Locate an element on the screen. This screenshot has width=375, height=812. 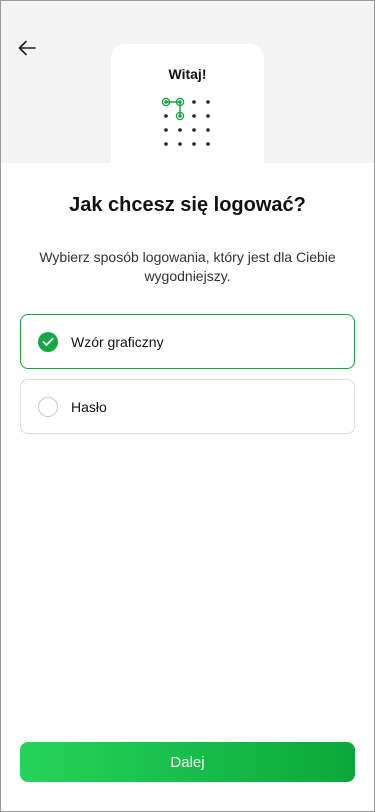
next-button: Dalej is located at coordinates (187, 762).